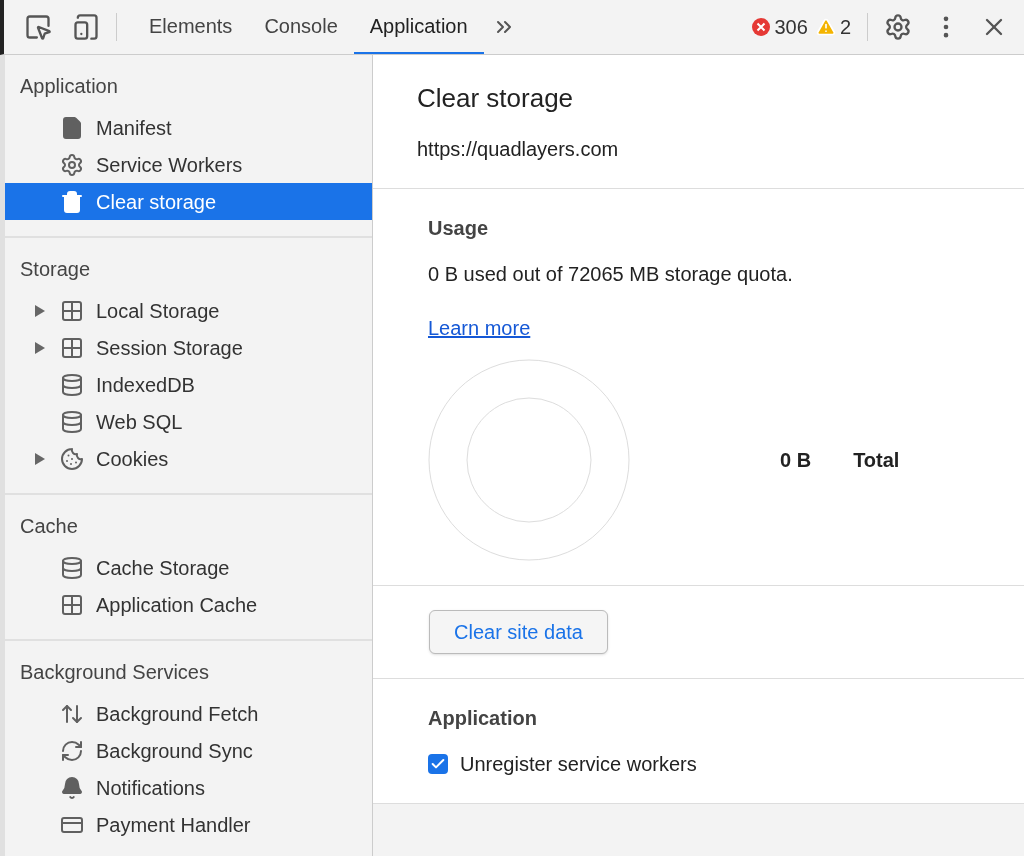  Describe the element at coordinates (438, 764) in the screenshot. I see `checkbox` at that location.